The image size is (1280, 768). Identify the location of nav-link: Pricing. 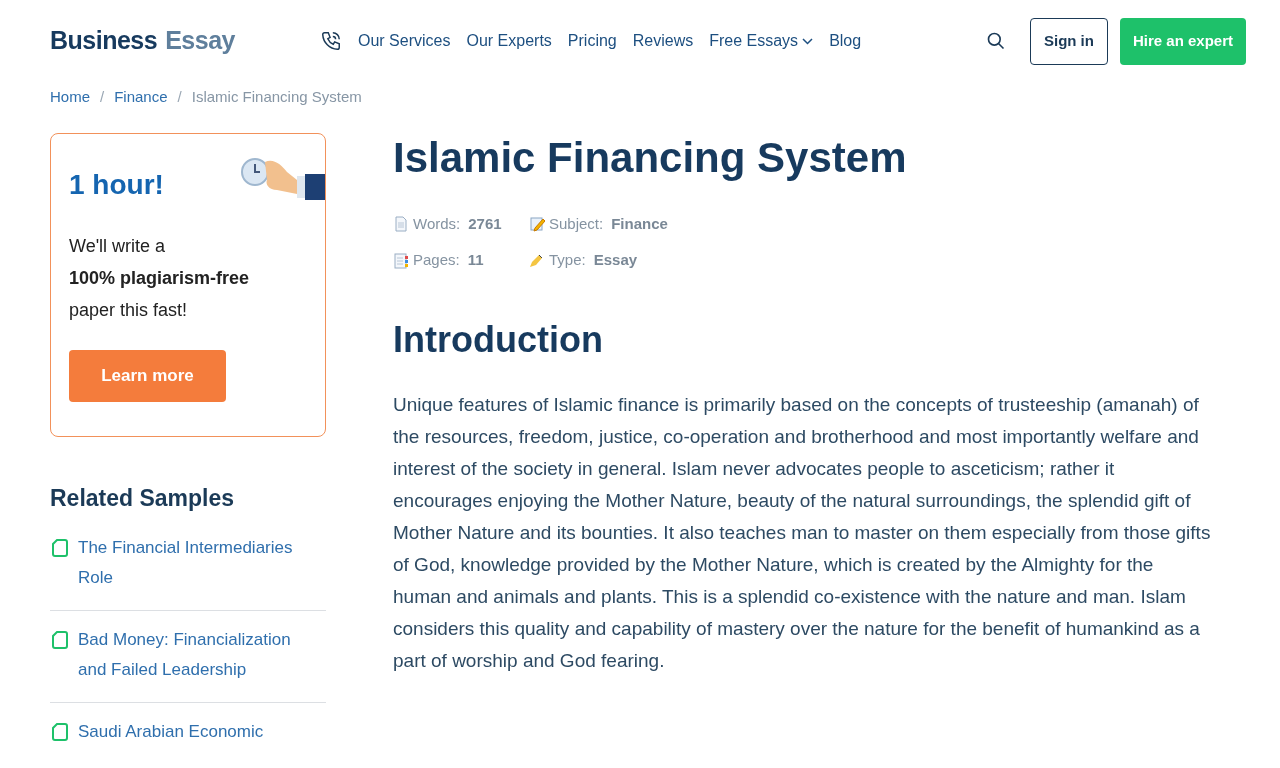
(592, 41).